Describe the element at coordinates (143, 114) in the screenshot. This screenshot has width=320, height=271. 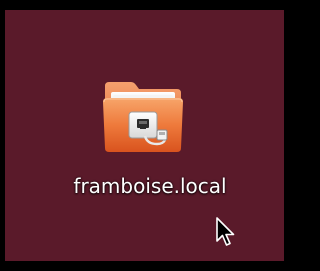
I see `network-share-folder-icon` at that location.